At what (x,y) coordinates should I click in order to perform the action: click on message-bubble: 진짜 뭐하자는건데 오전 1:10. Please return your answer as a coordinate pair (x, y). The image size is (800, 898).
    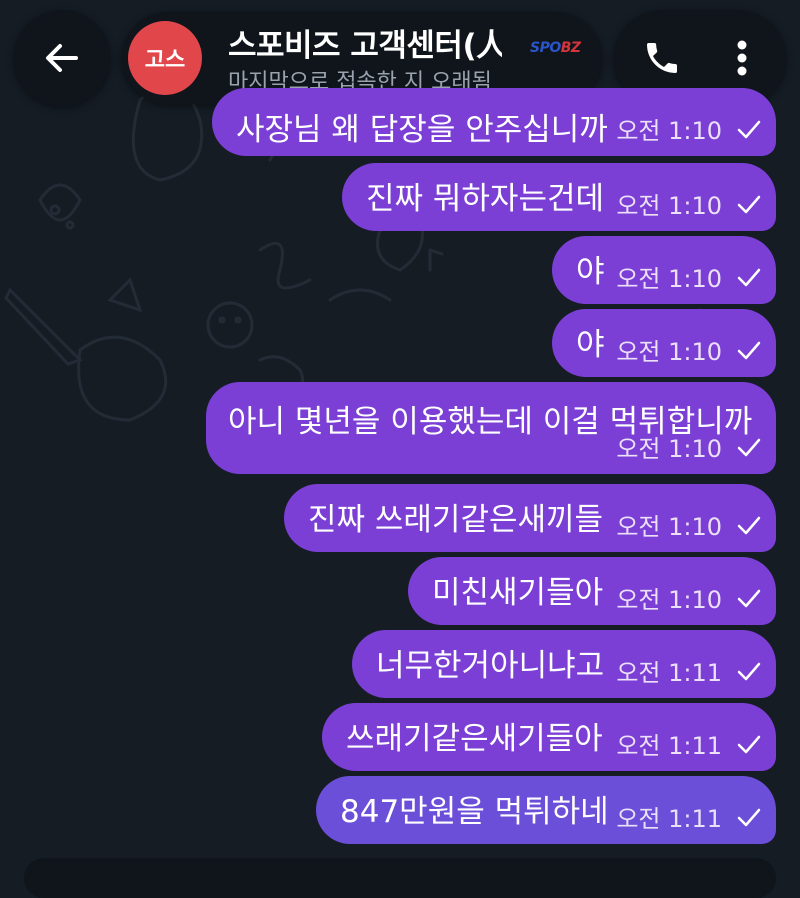
    Looking at the image, I should click on (559, 197).